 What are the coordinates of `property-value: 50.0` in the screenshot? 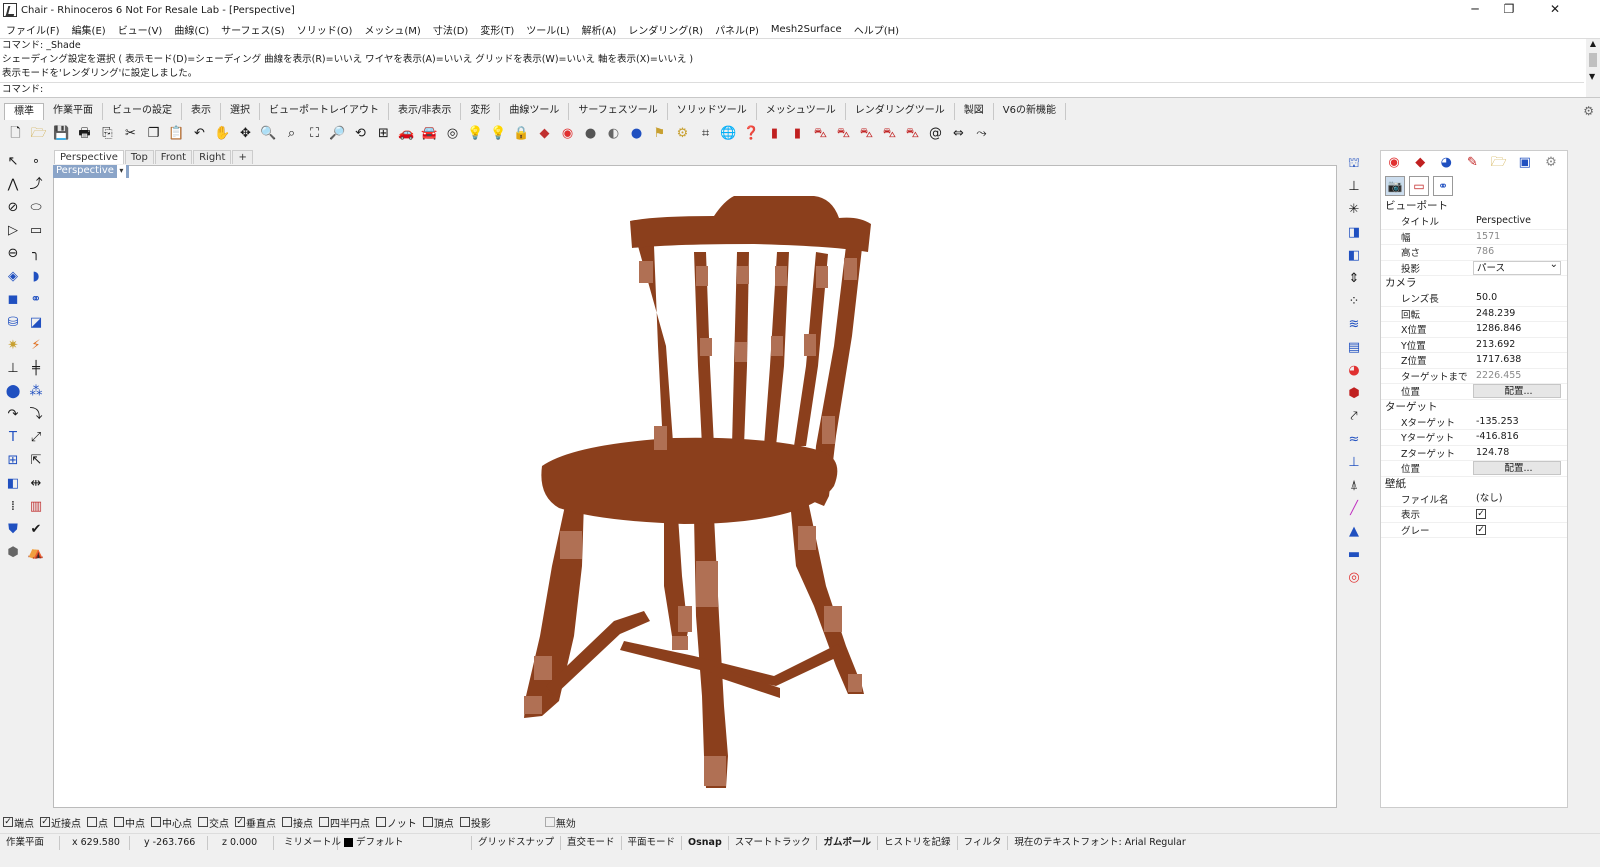 It's located at (1517, 298).